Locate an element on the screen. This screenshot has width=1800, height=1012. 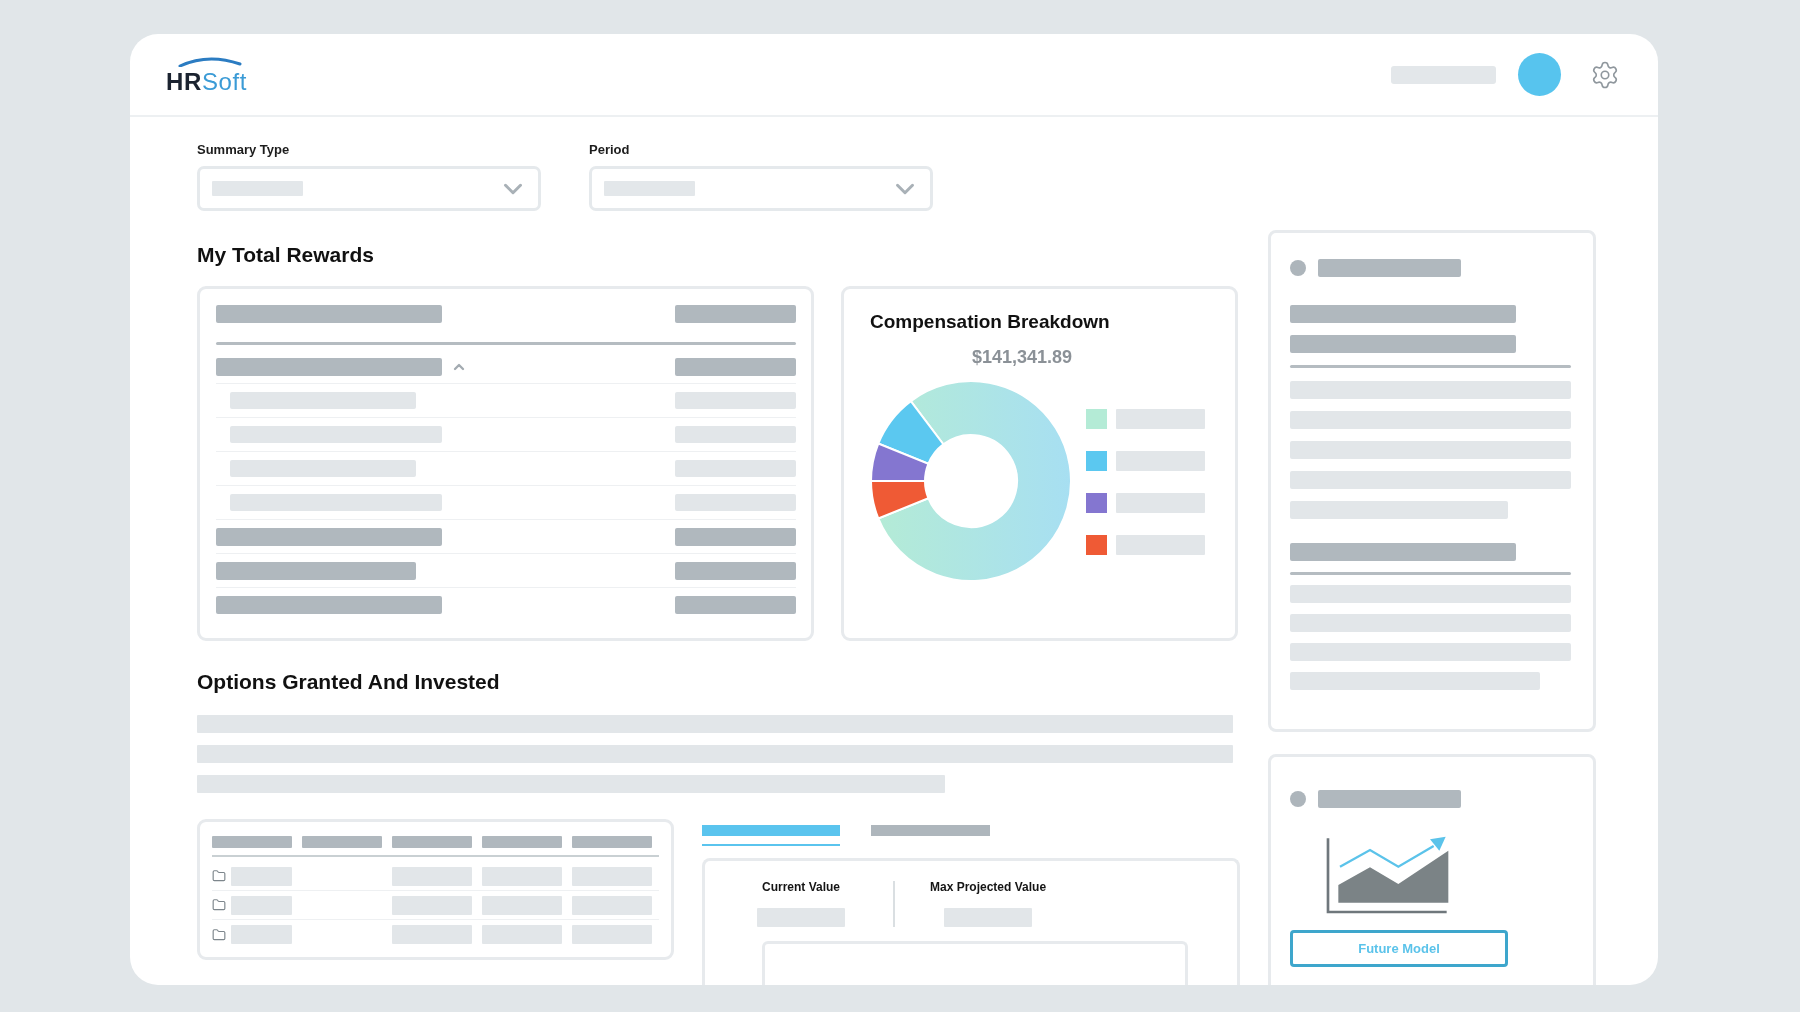
value-label: Max Projected Value is located at coordinates (988, 887).